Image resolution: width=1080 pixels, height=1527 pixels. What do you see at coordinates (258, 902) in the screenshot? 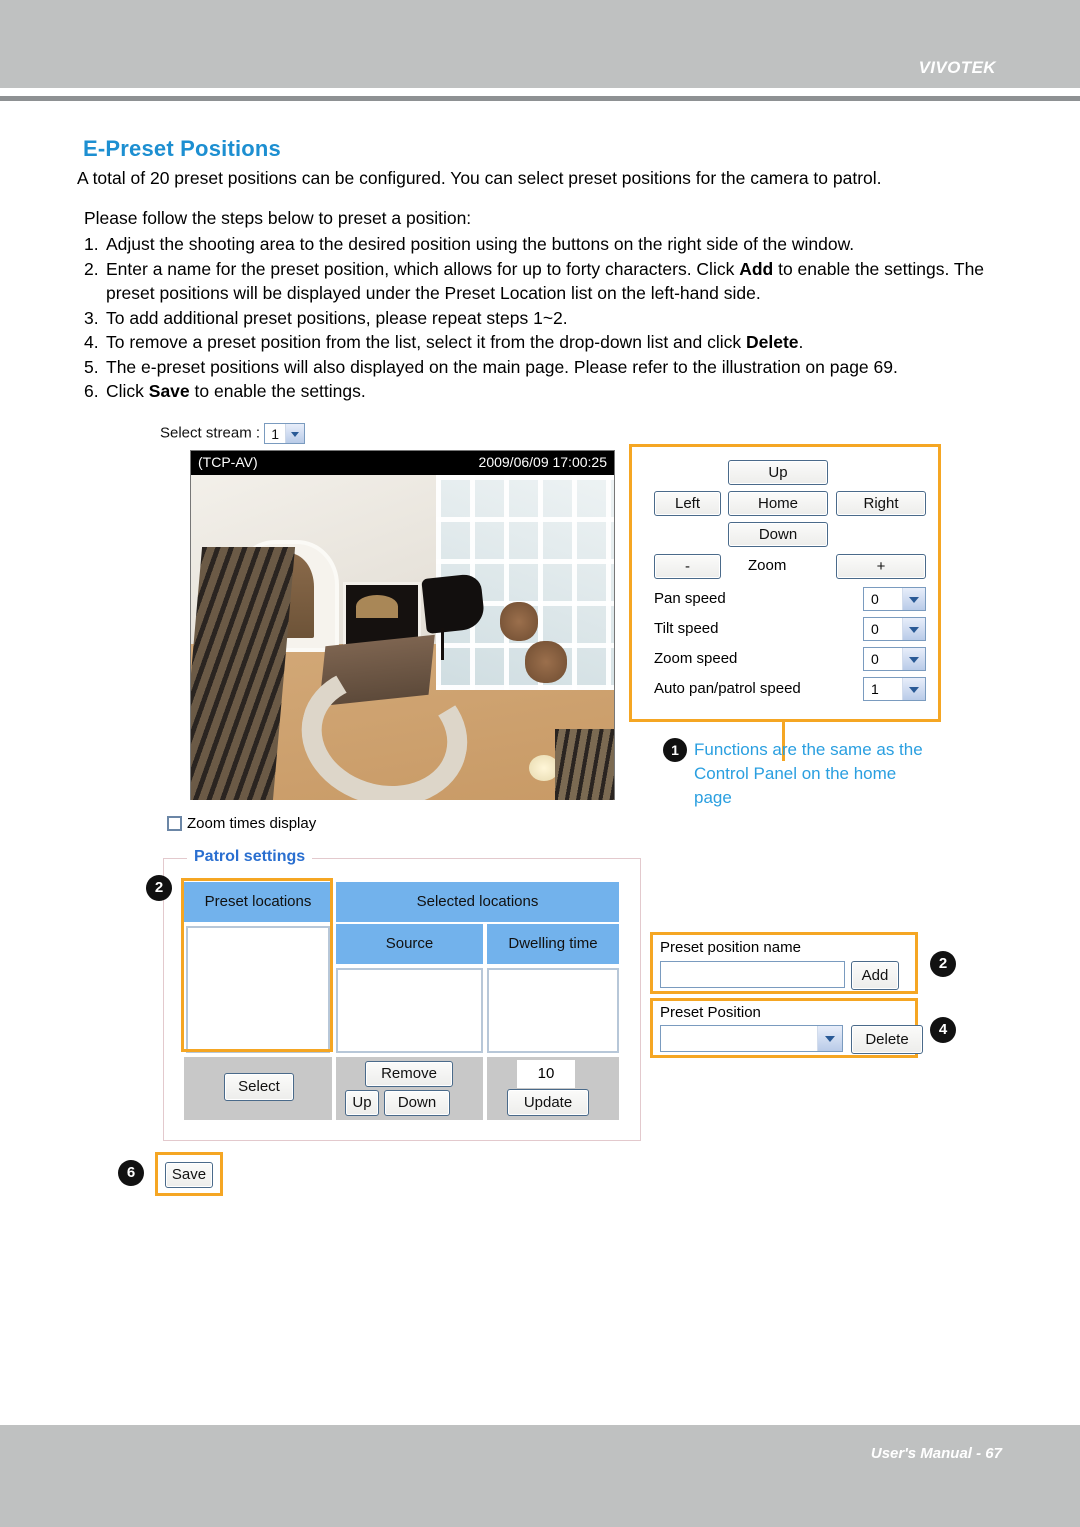
I see `column-header-preset-locations: Preset locations` at bounding box center [258, 902].